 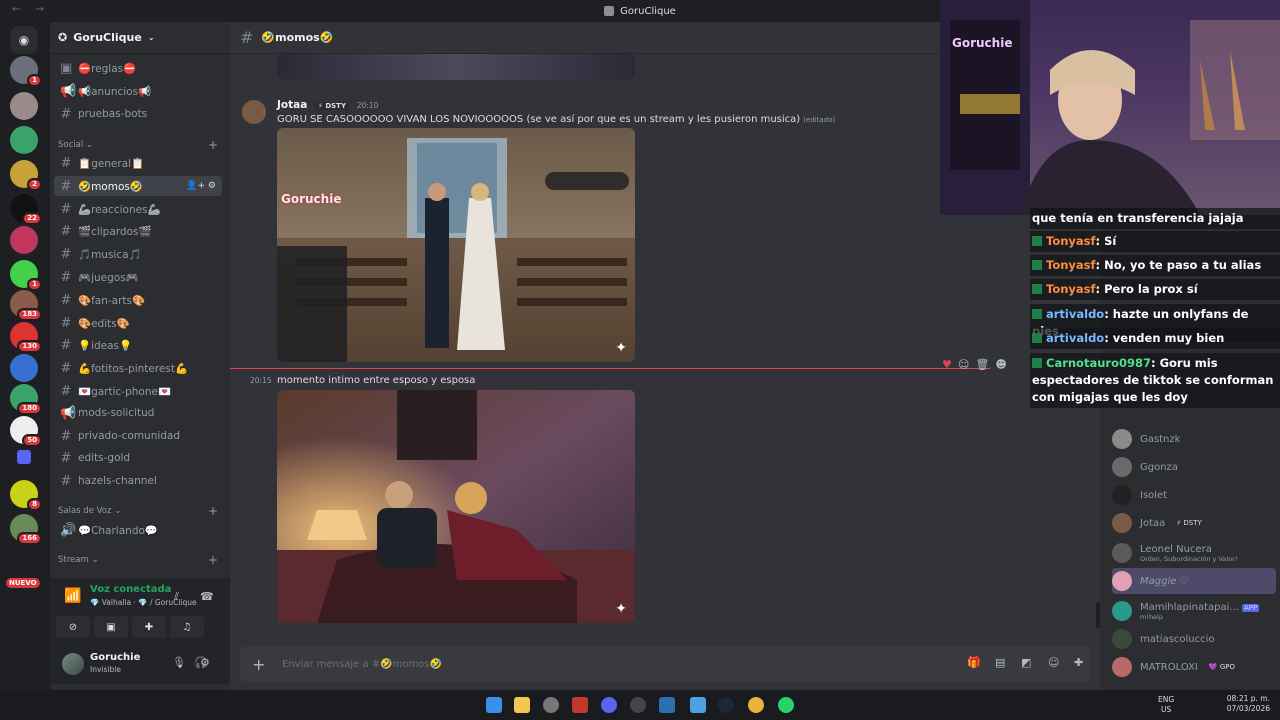 What do you see at coordinates (149, 627) in the screenshot?
I see `activities-button: ✚` at bounding box center [149, 627].